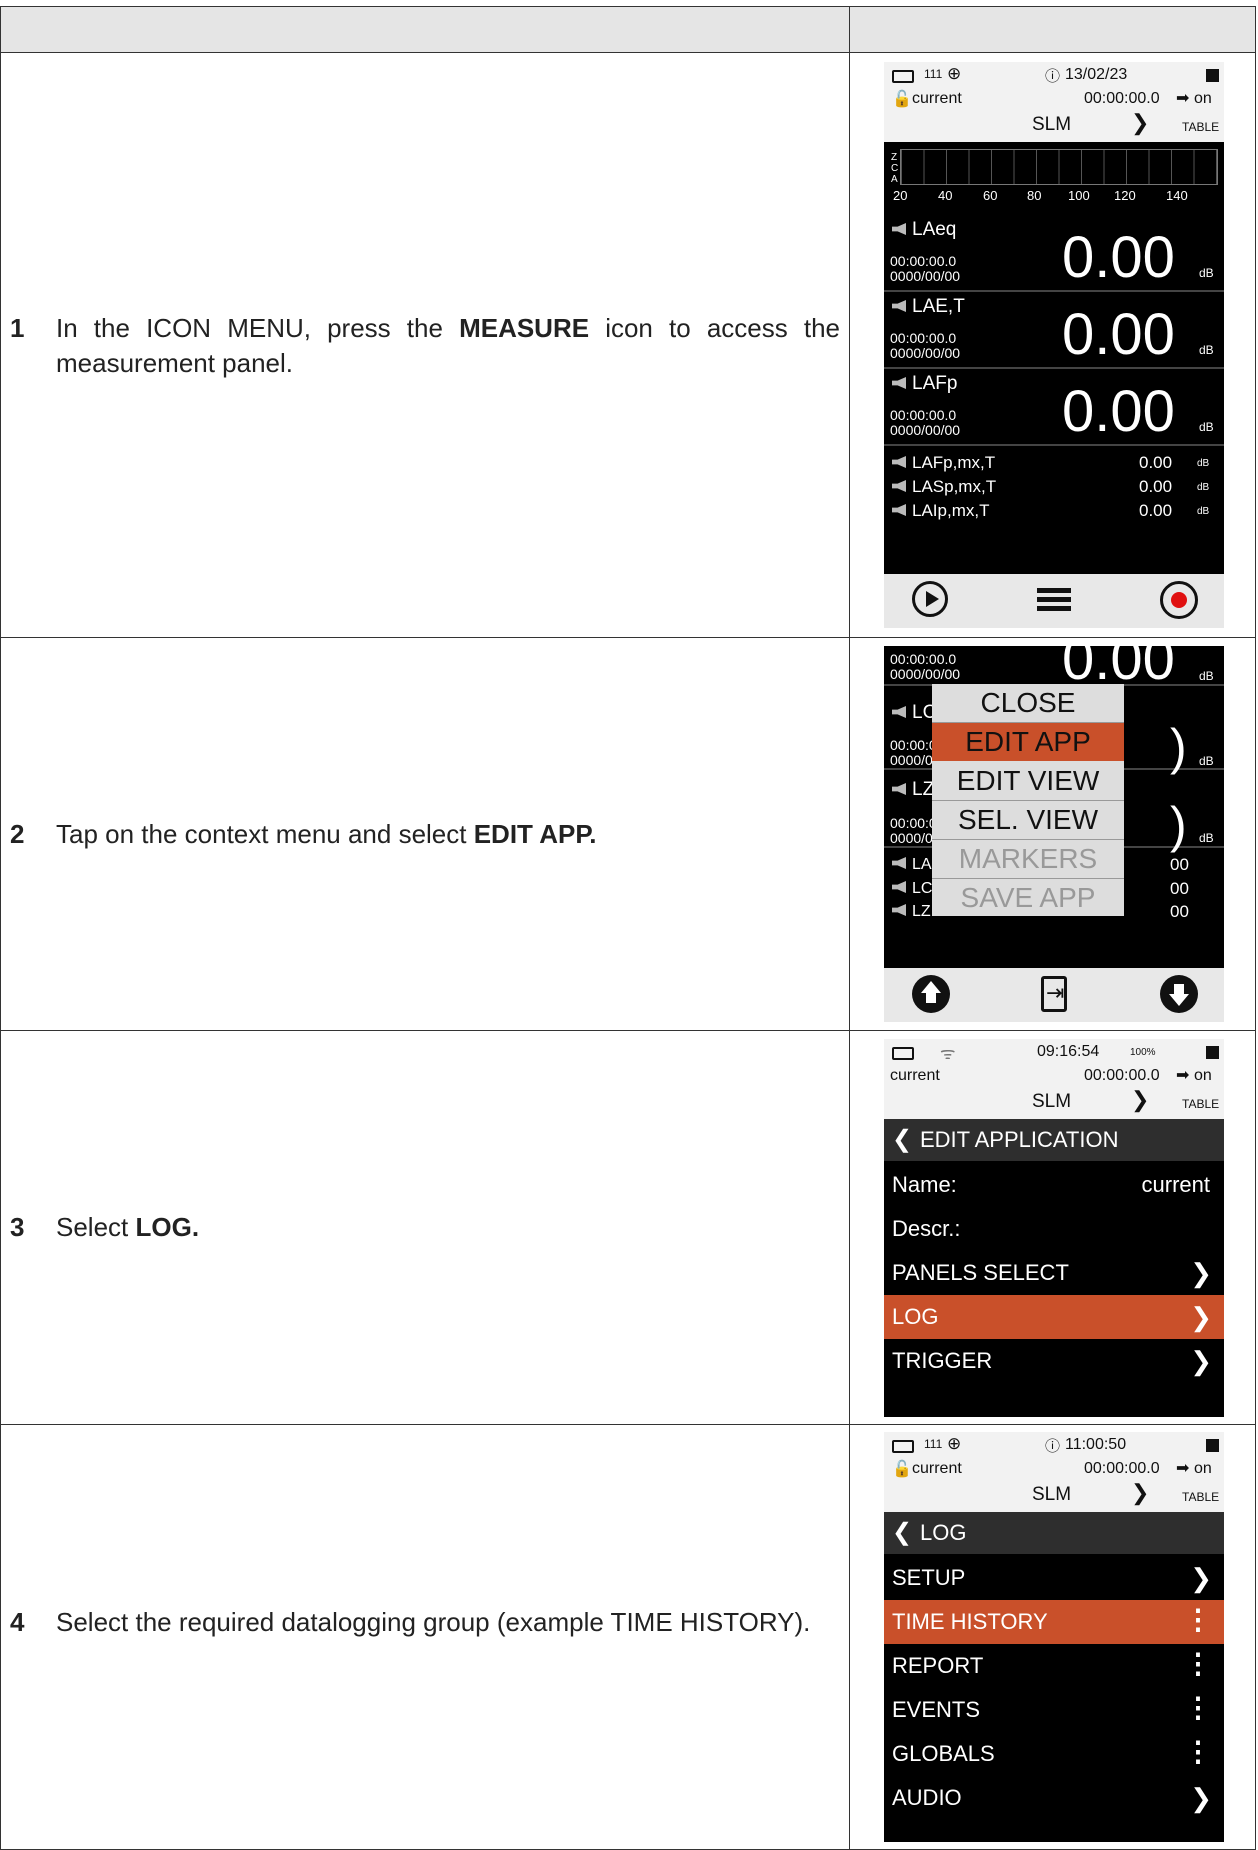  I want to click on small-measurement-row: LASp,mx,T 0.00 dB, so click(1054, 488).